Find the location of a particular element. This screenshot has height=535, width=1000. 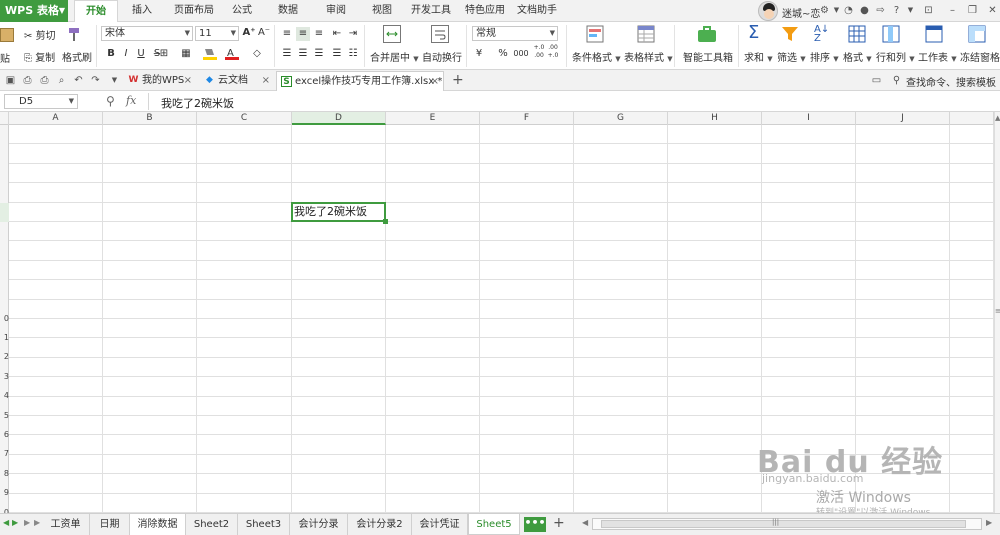

name-box: D5 ▼ is located at coordinates (41, 101).